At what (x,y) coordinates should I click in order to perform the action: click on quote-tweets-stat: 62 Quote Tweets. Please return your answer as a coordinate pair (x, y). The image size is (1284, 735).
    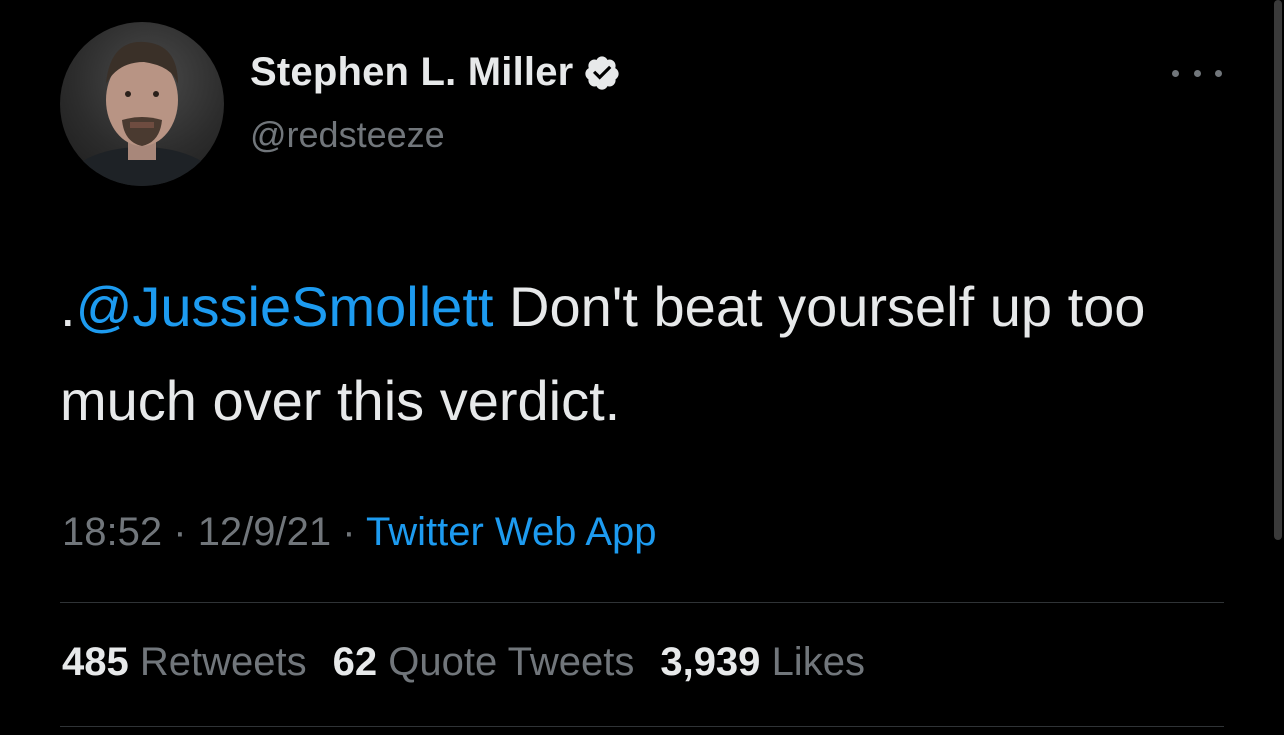
    Looking at the image, I should click on (484, 662).